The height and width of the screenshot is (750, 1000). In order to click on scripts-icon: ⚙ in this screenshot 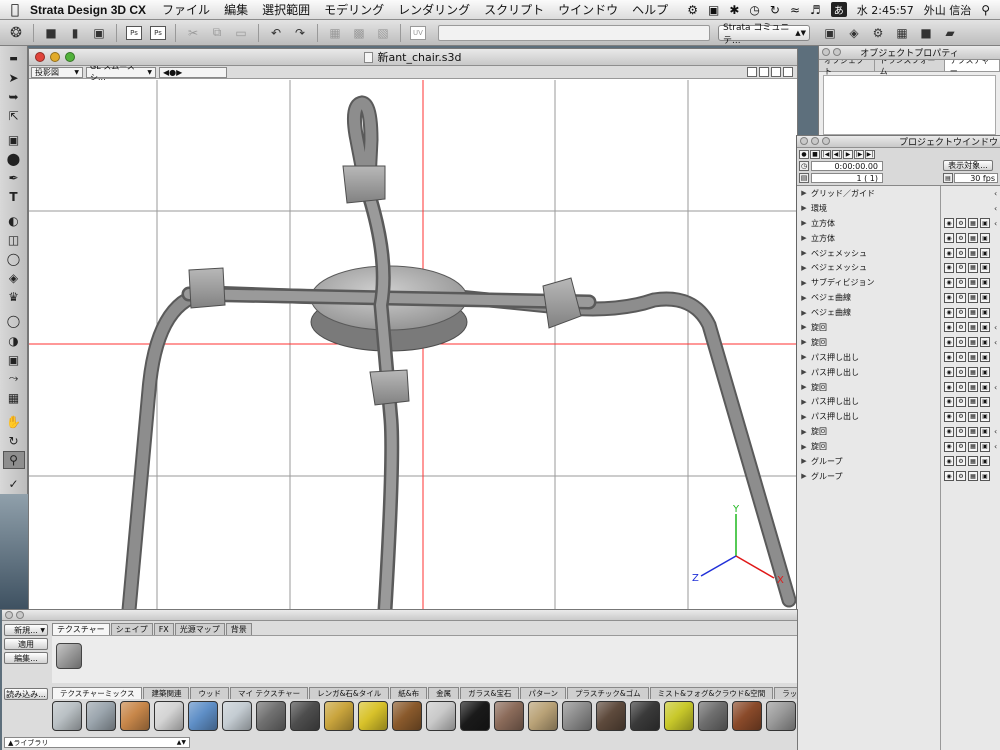, I will do `click(692, 10)`.